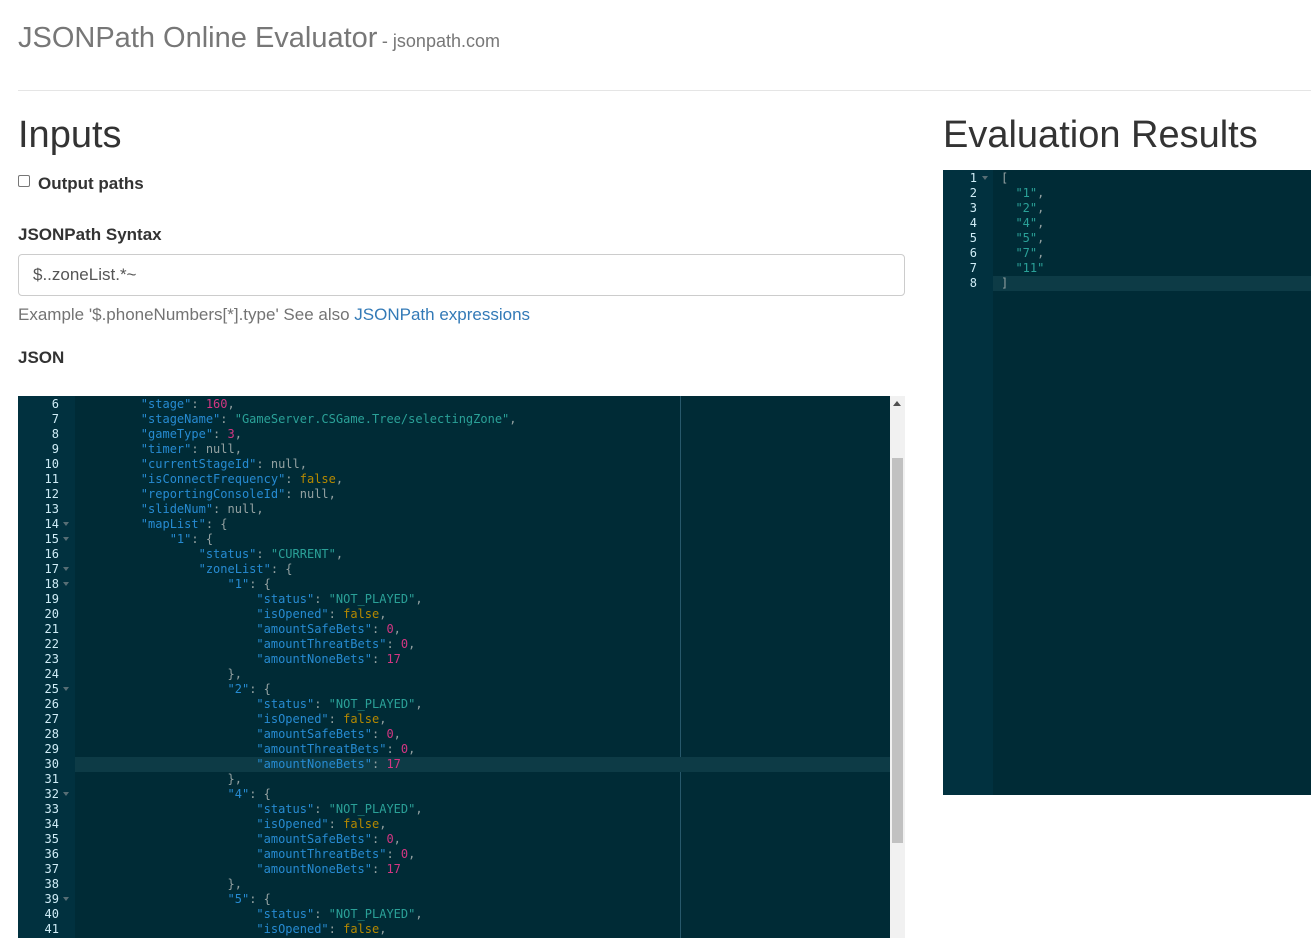 The height and width of the screenshot is (938, 1311). Describe the element at coordinates (454, 614) in the screenshot. I see `json-editor-line: 20 "isOpened": false,` at that location.